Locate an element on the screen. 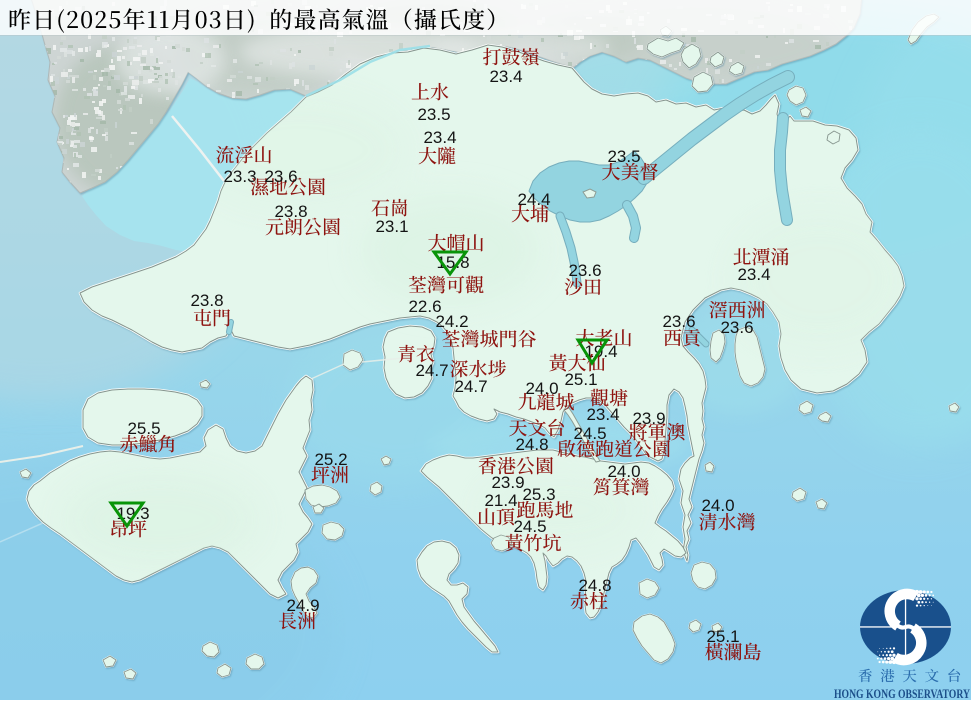 The image size is (971, 705). svg-text: 23.1 is located at coordinates (391, 226).